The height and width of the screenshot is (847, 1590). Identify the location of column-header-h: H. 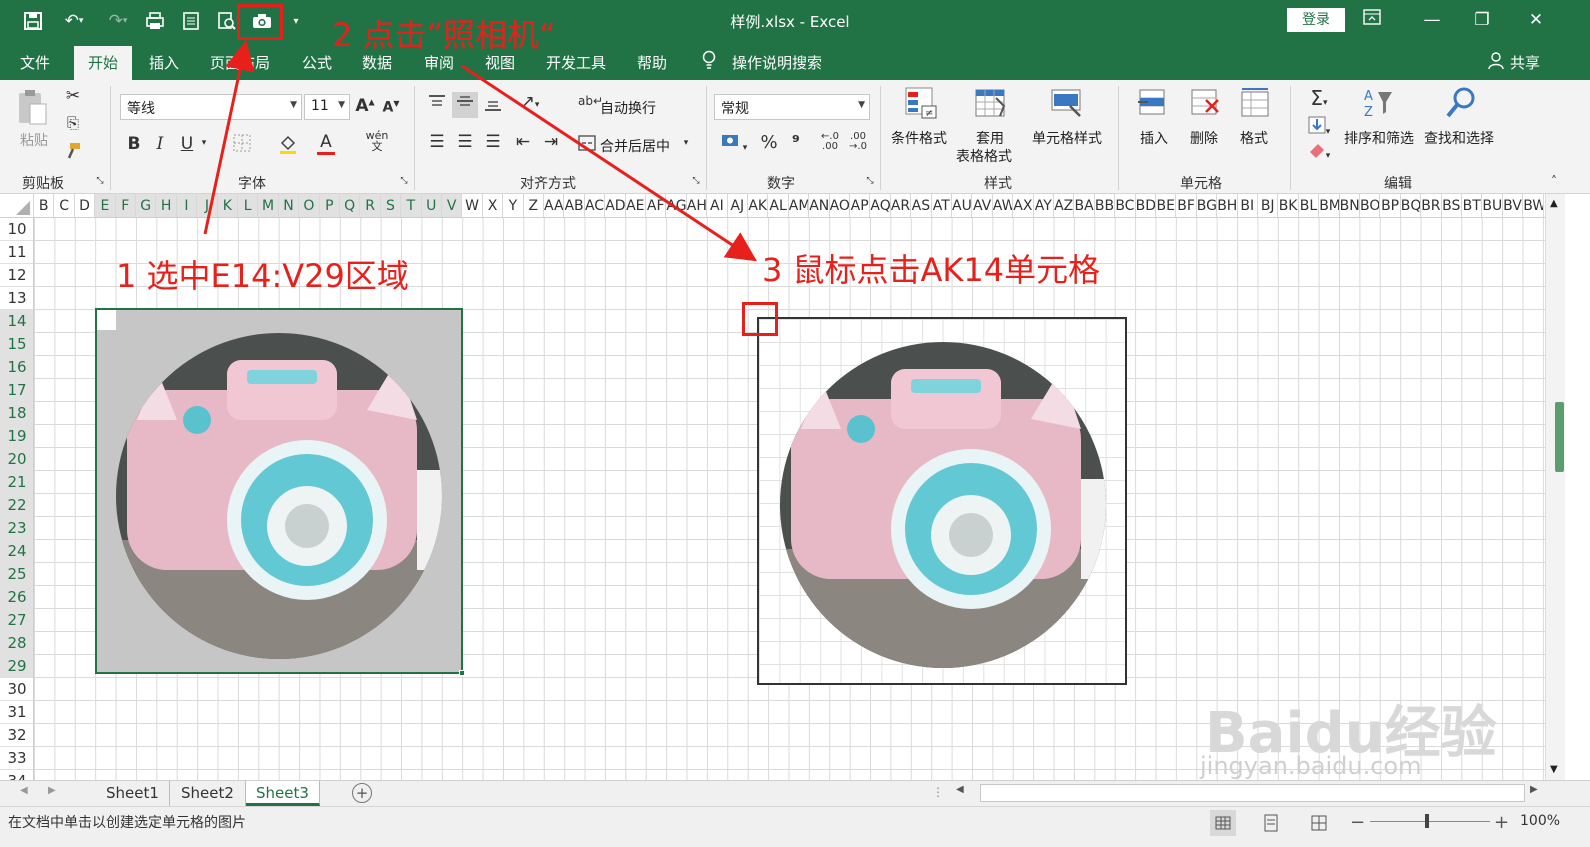
(166, 205).